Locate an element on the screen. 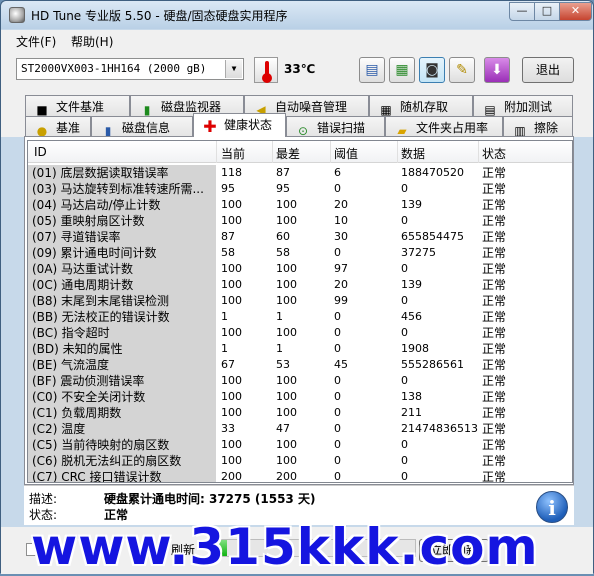 The height and width of the screenshot is (576, 594). table-row: (03) 马达旋转到标准转速所需... 95 95 0 0 正常 is located at coordinates (300, 189).